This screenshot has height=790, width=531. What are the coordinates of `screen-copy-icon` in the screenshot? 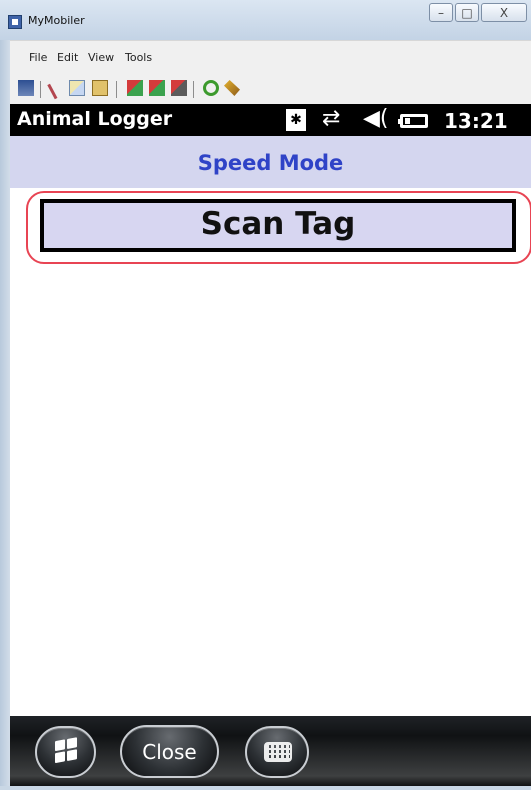 It's located at (135, 88).